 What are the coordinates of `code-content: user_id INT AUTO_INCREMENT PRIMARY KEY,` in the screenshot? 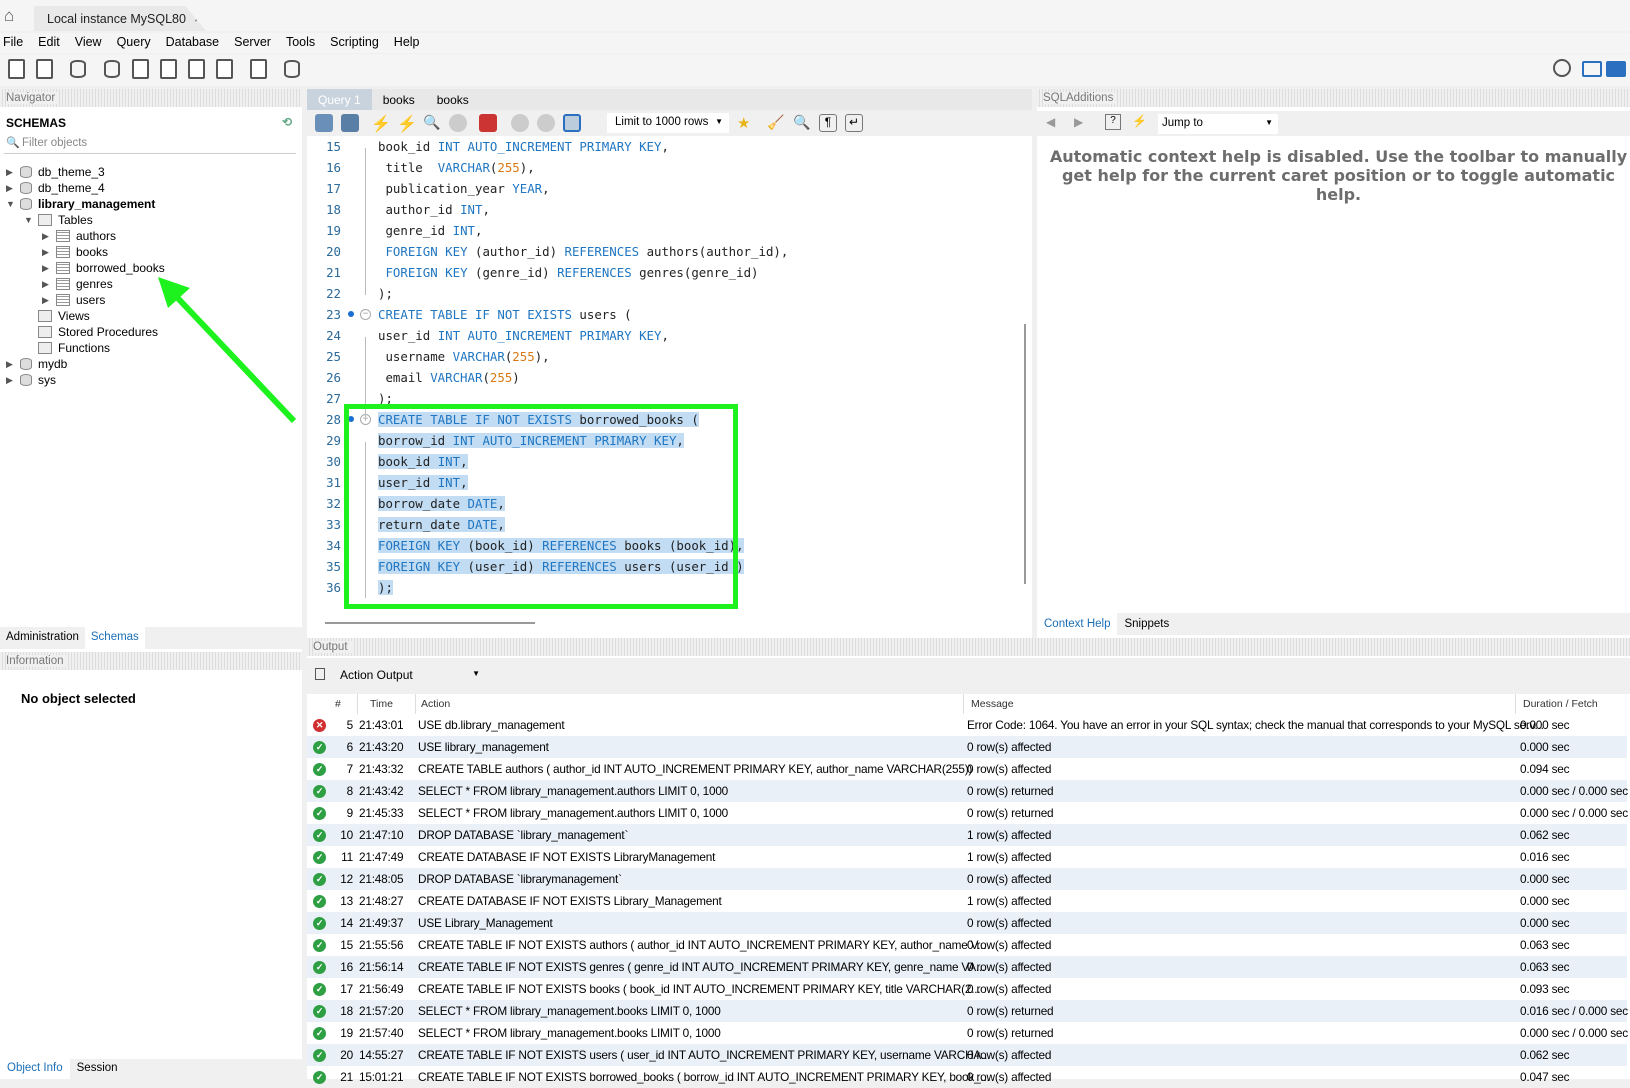 It's located at (523, 335).